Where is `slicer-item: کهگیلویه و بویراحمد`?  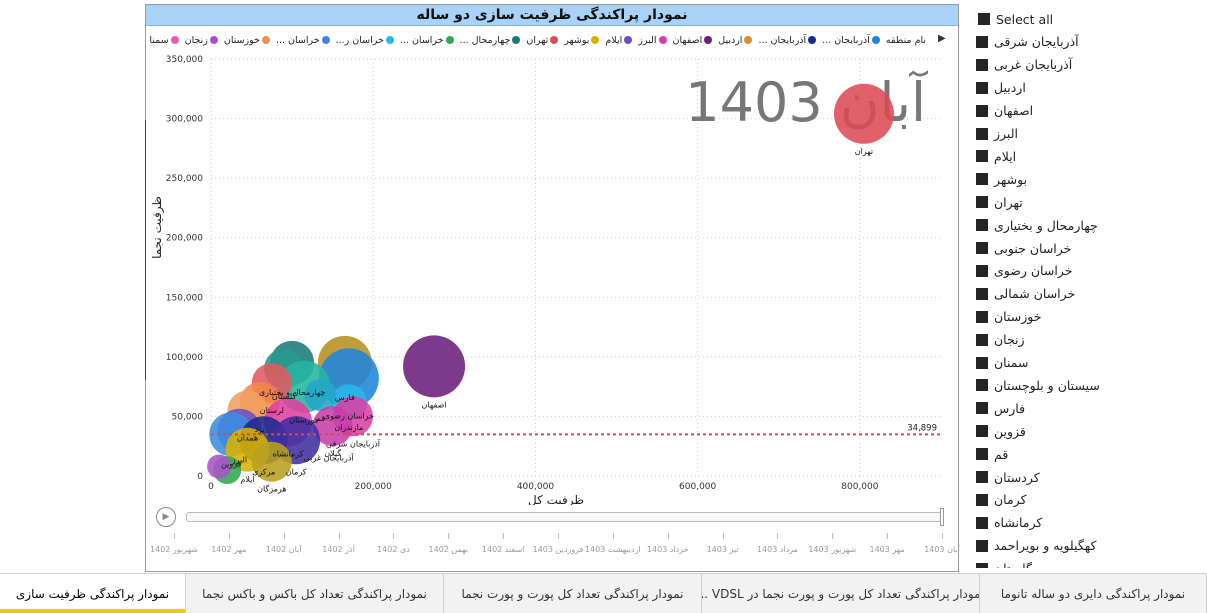 slicer-item: کهگیلویه و بویراحمد is located at coordinates (1091, 546).